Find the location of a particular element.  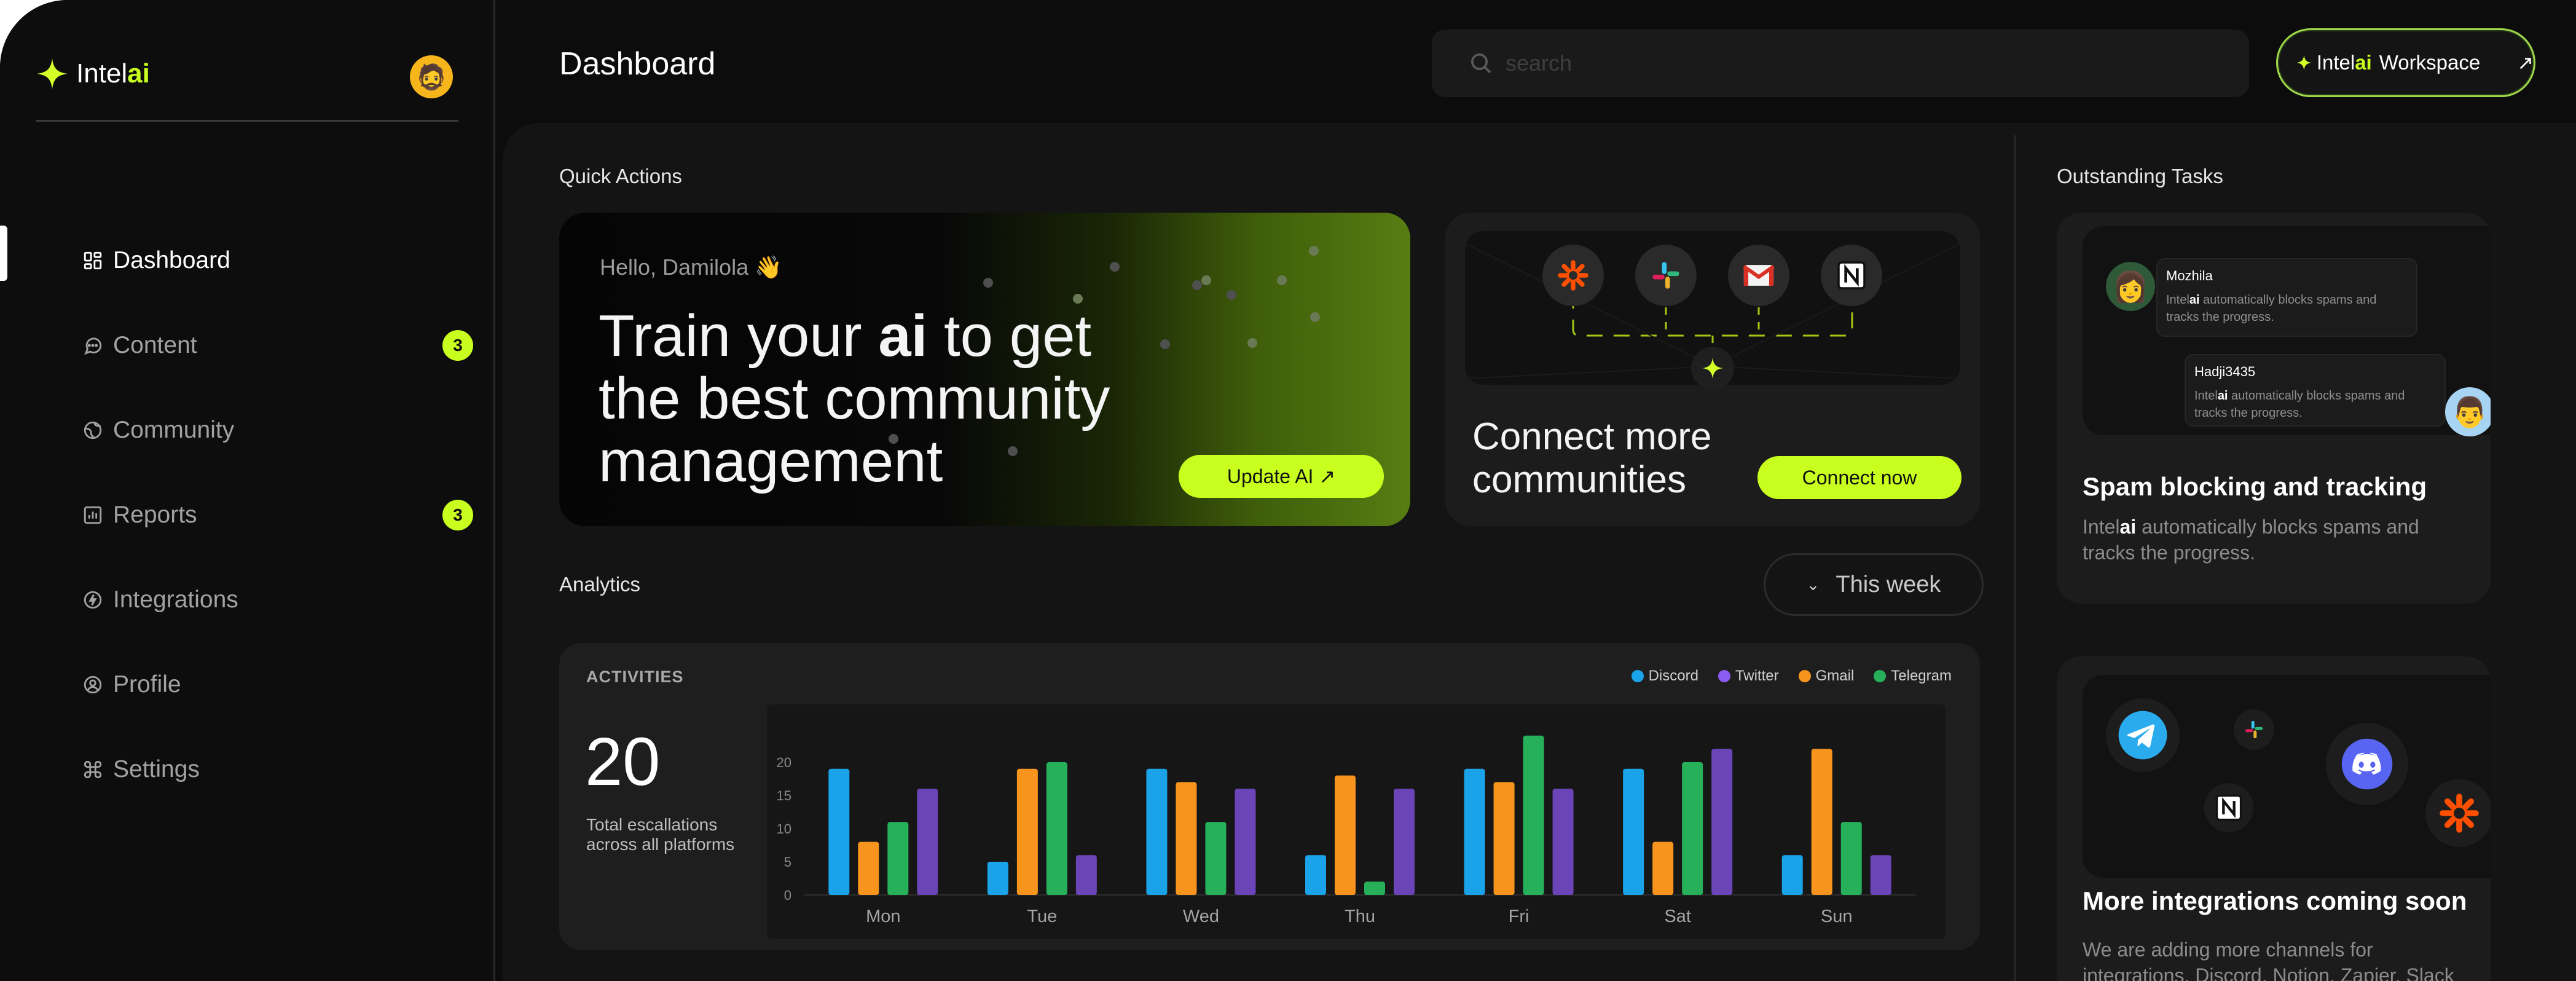

chart-plot-area: 0 5 10 15 20 Mon Tue Wed Thu Fri Sat Sun is located at coordinates (1356, 821).